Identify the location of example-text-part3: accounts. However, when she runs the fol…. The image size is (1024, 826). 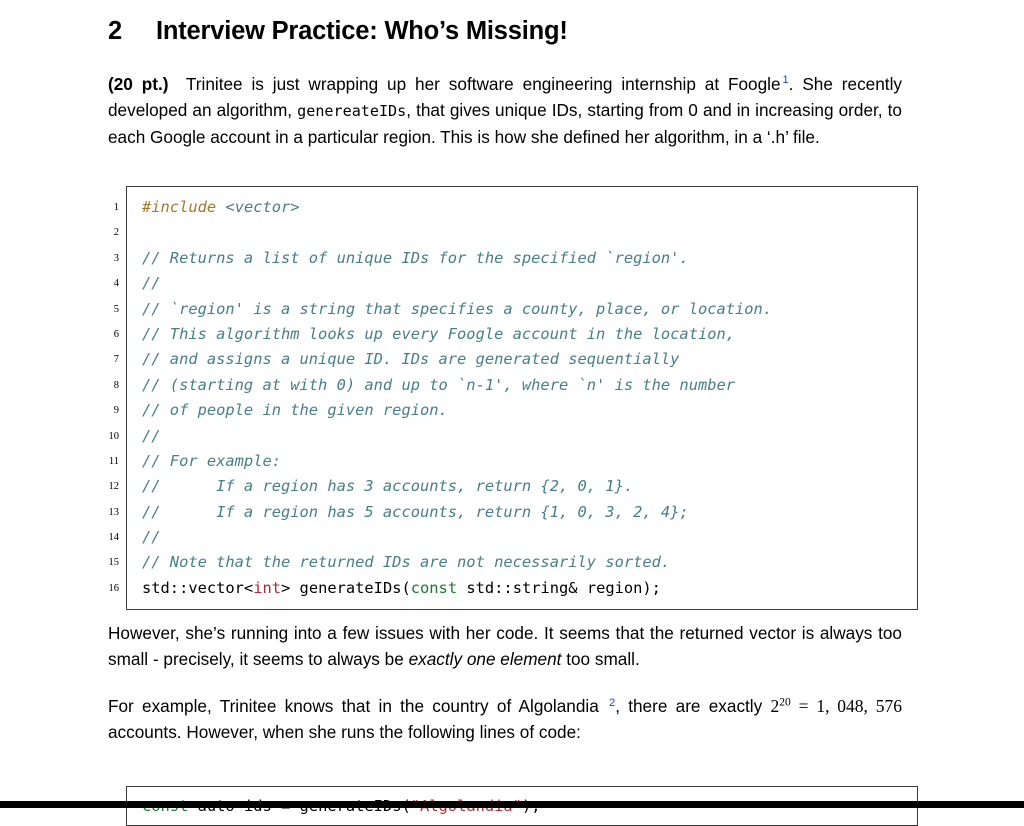
(344, 732).